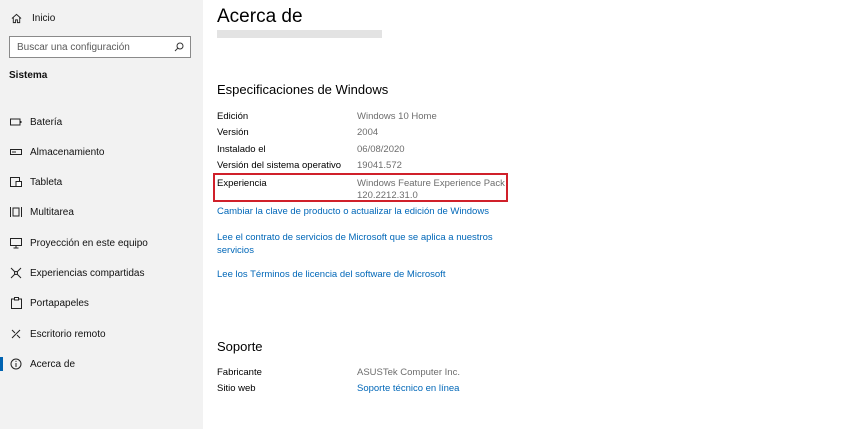 Image resolution: width=855 pixels, height=429 pixels. Describe the element at coordinates (101, 122) in the screenshot. I see `sidebar-item-bateria: Batería` at that location.